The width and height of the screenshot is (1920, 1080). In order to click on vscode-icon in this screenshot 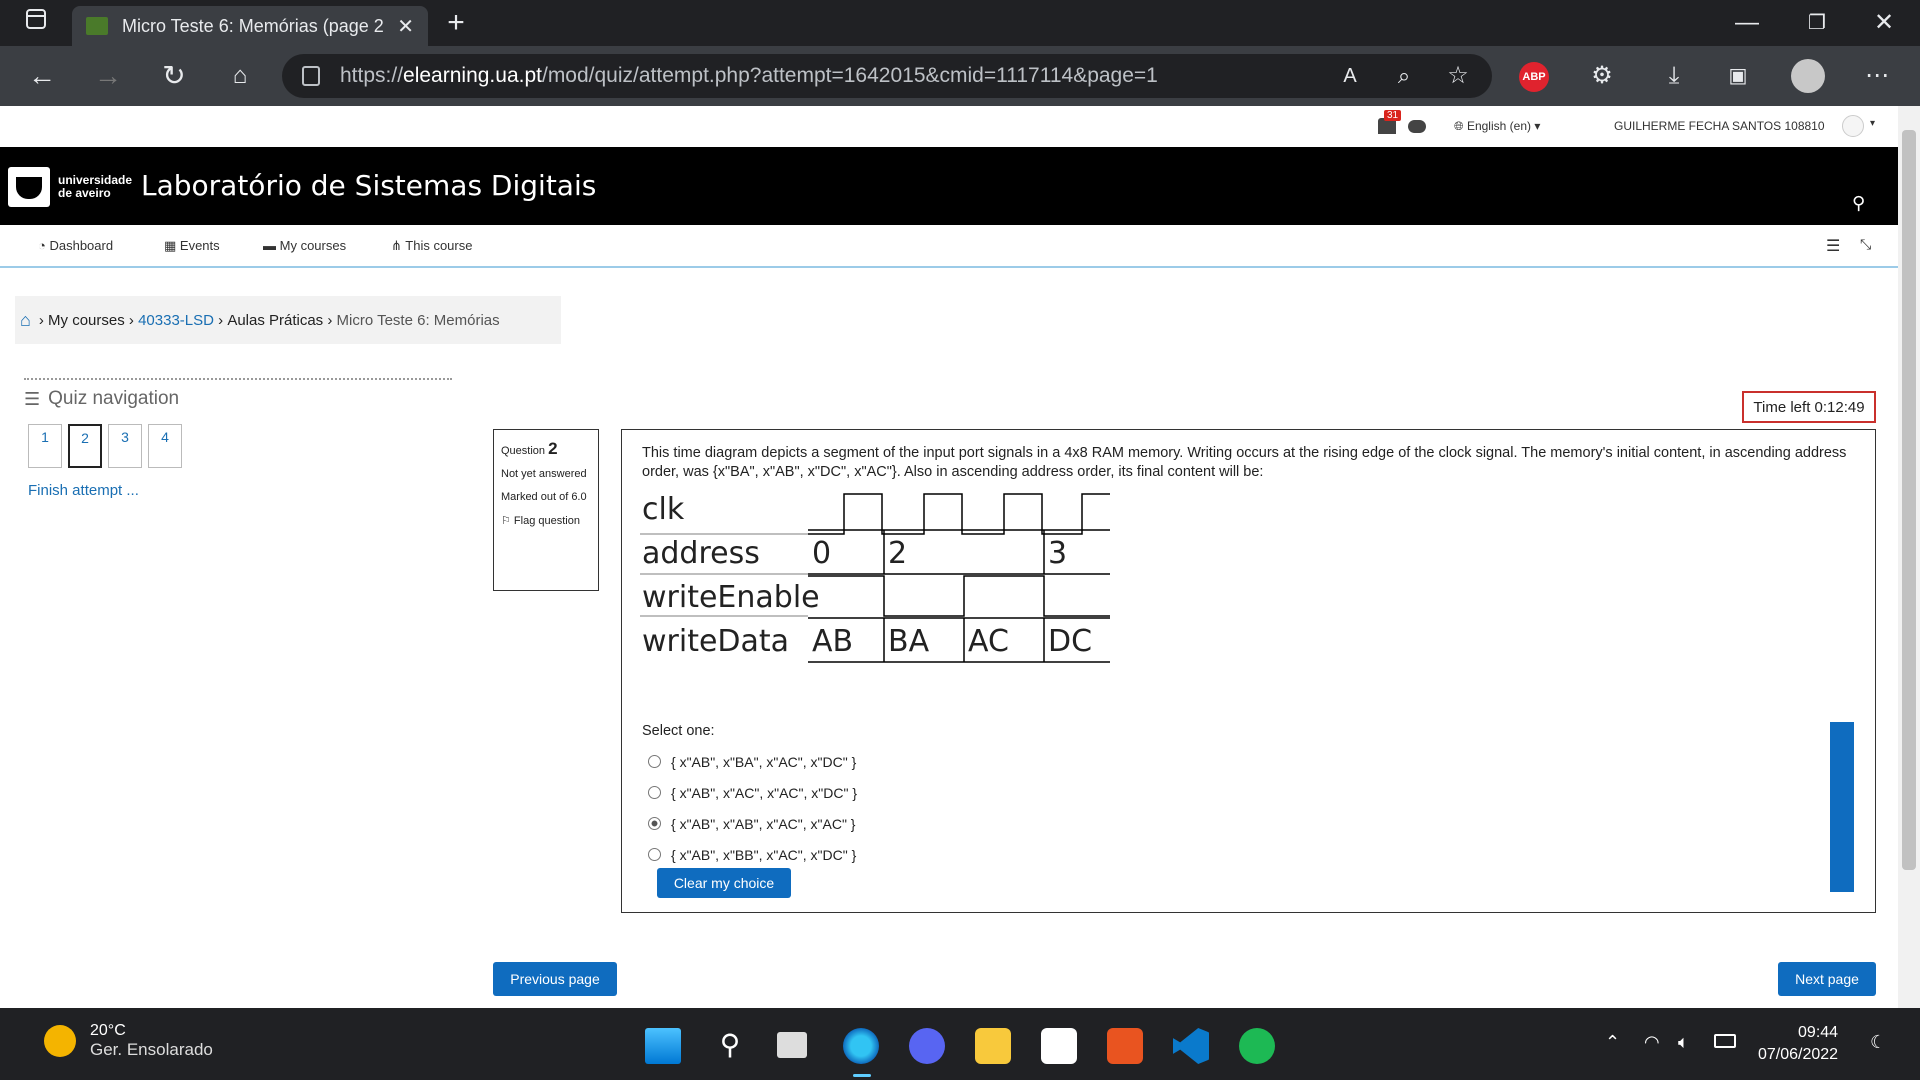, I will do `click(1191, 1046)`.